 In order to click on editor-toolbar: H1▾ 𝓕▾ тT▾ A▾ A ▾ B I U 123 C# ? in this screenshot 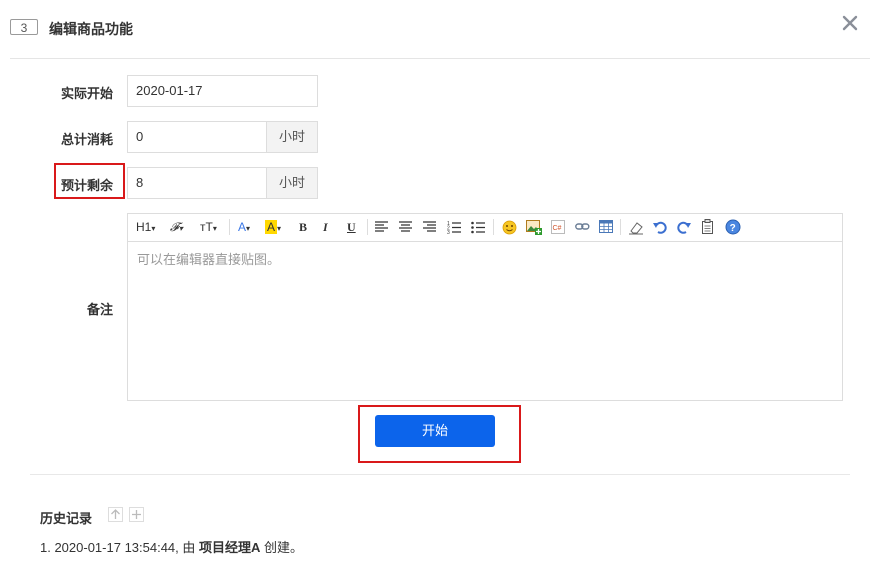, I will do `click(485, 228)`.